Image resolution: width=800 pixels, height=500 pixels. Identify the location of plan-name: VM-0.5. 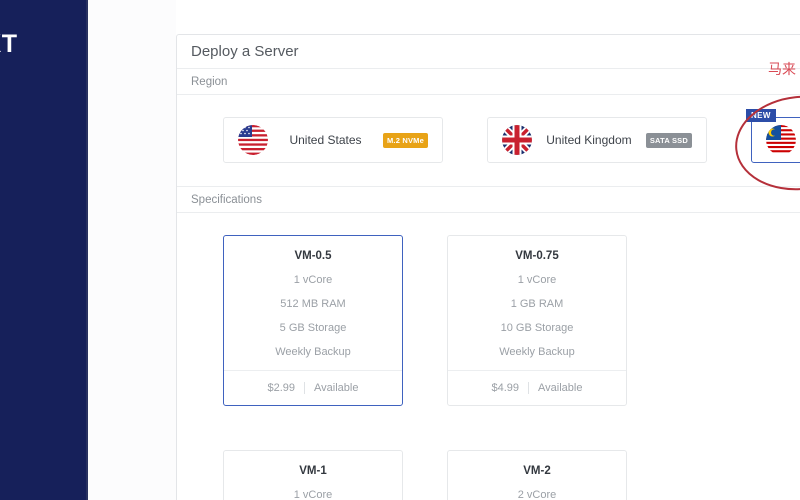
(313, 256).